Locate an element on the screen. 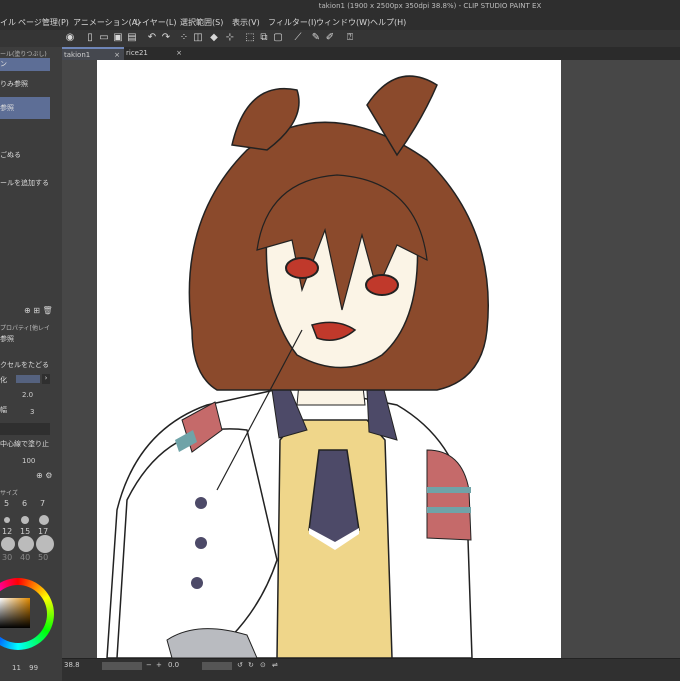  help-icon: ⍰ is located at coordinates (350, 38).